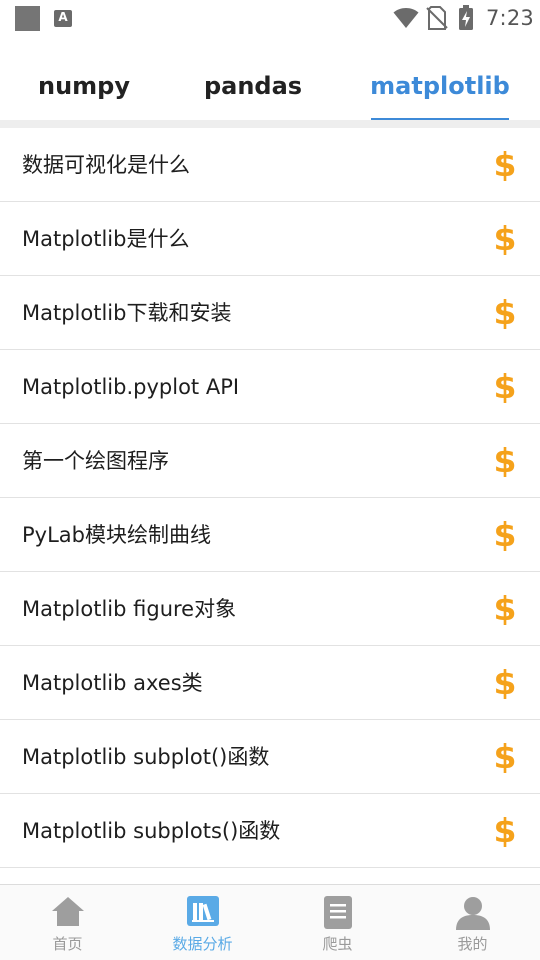  I want to click on bottom-nav: 首页 数据分析 爬虫 我的, so click(270, 922).